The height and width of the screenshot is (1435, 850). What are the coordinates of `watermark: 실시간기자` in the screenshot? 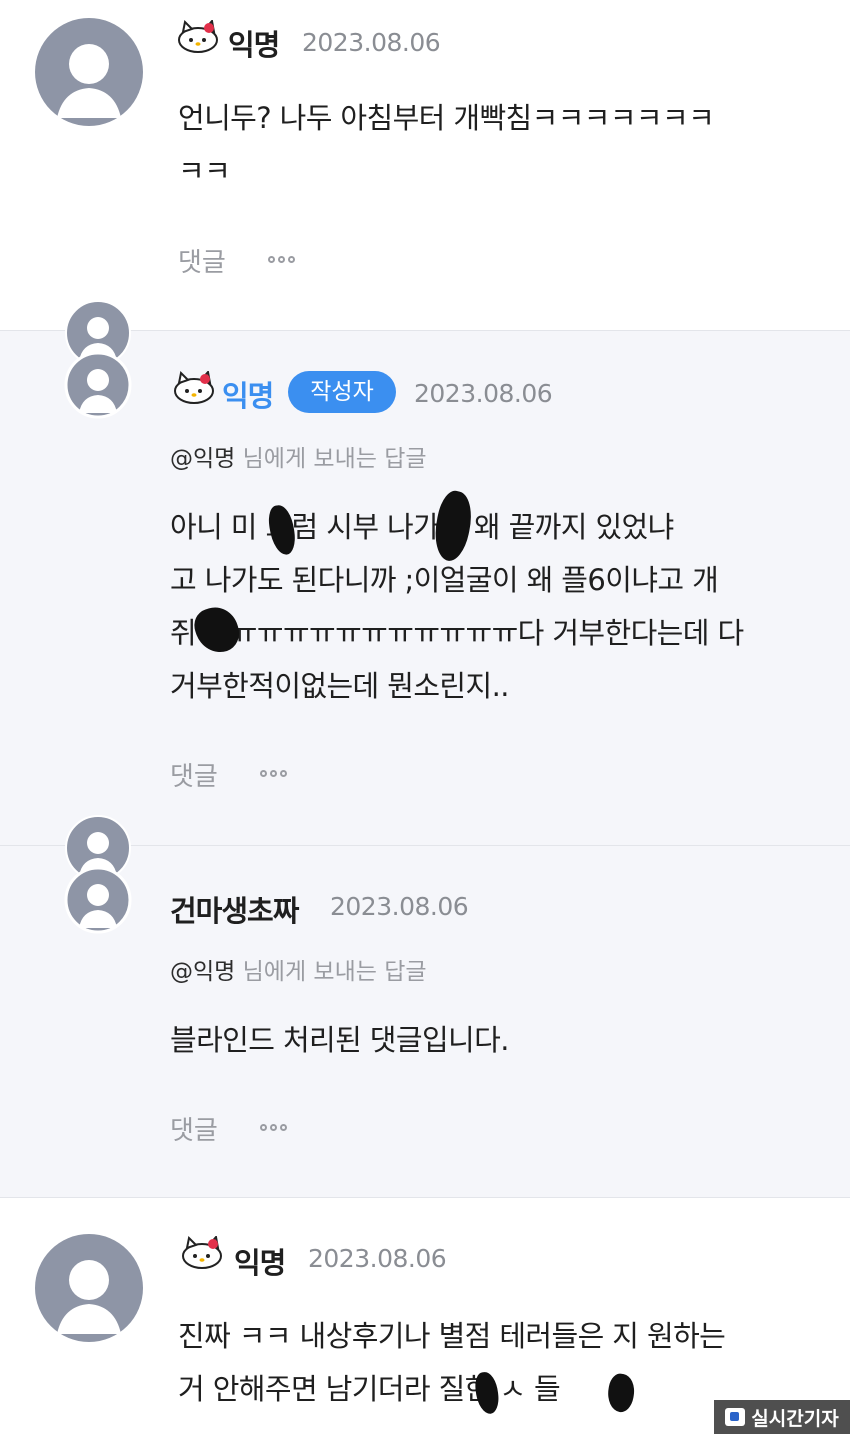 It's located at (782, 1417).